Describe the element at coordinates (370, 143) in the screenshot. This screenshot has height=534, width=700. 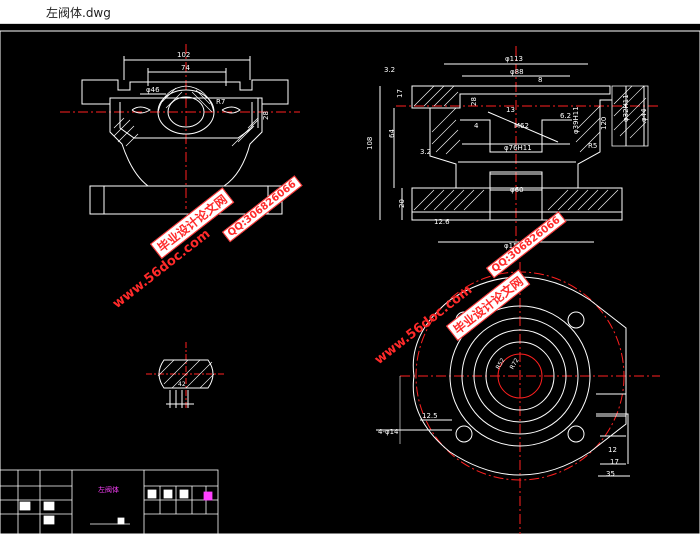
I see `dim-108: 108` at that location.